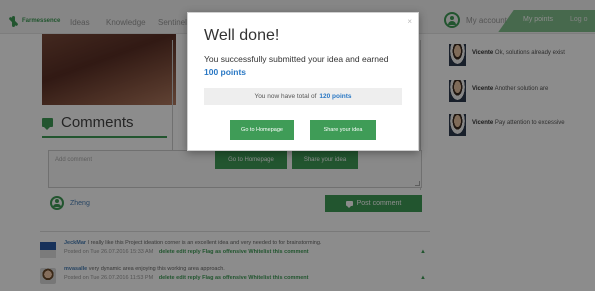  Describe the element at coordinates (335, 96) in the screenshot. I see `points-total-value: 120 points` at that location.